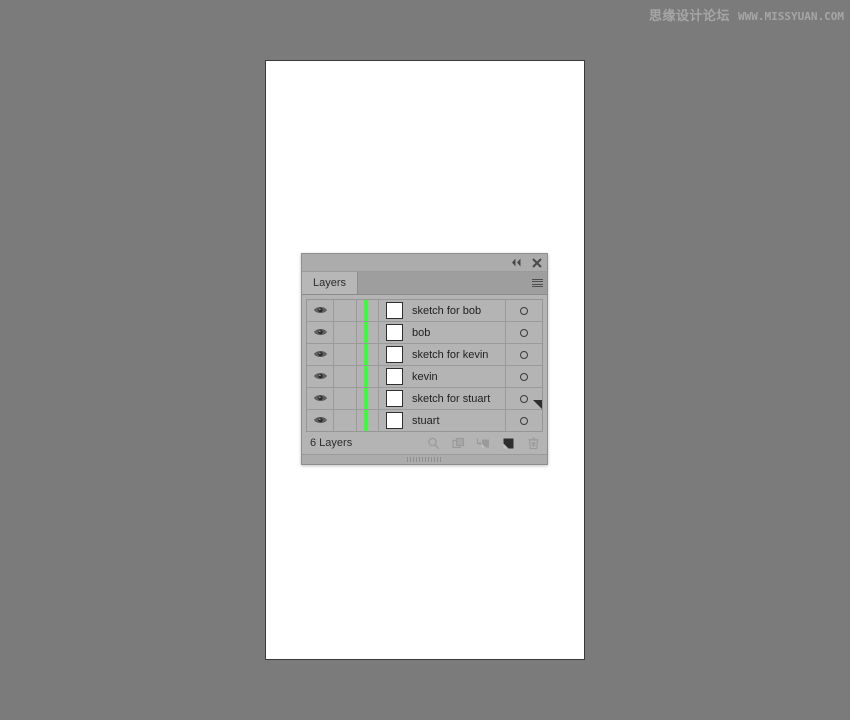  I want to click on table-row: bob, so click(424, 333).